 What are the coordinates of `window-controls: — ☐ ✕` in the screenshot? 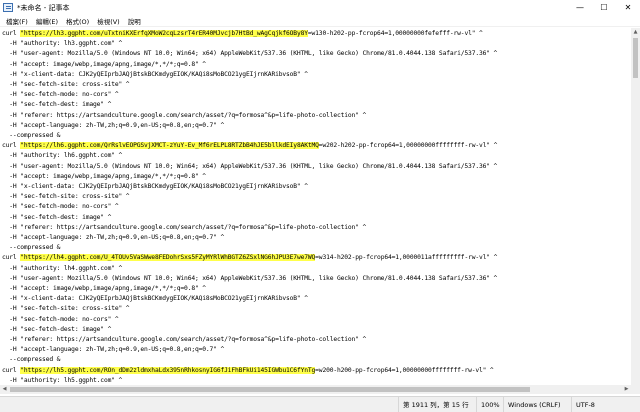 It's located at (604, 7).